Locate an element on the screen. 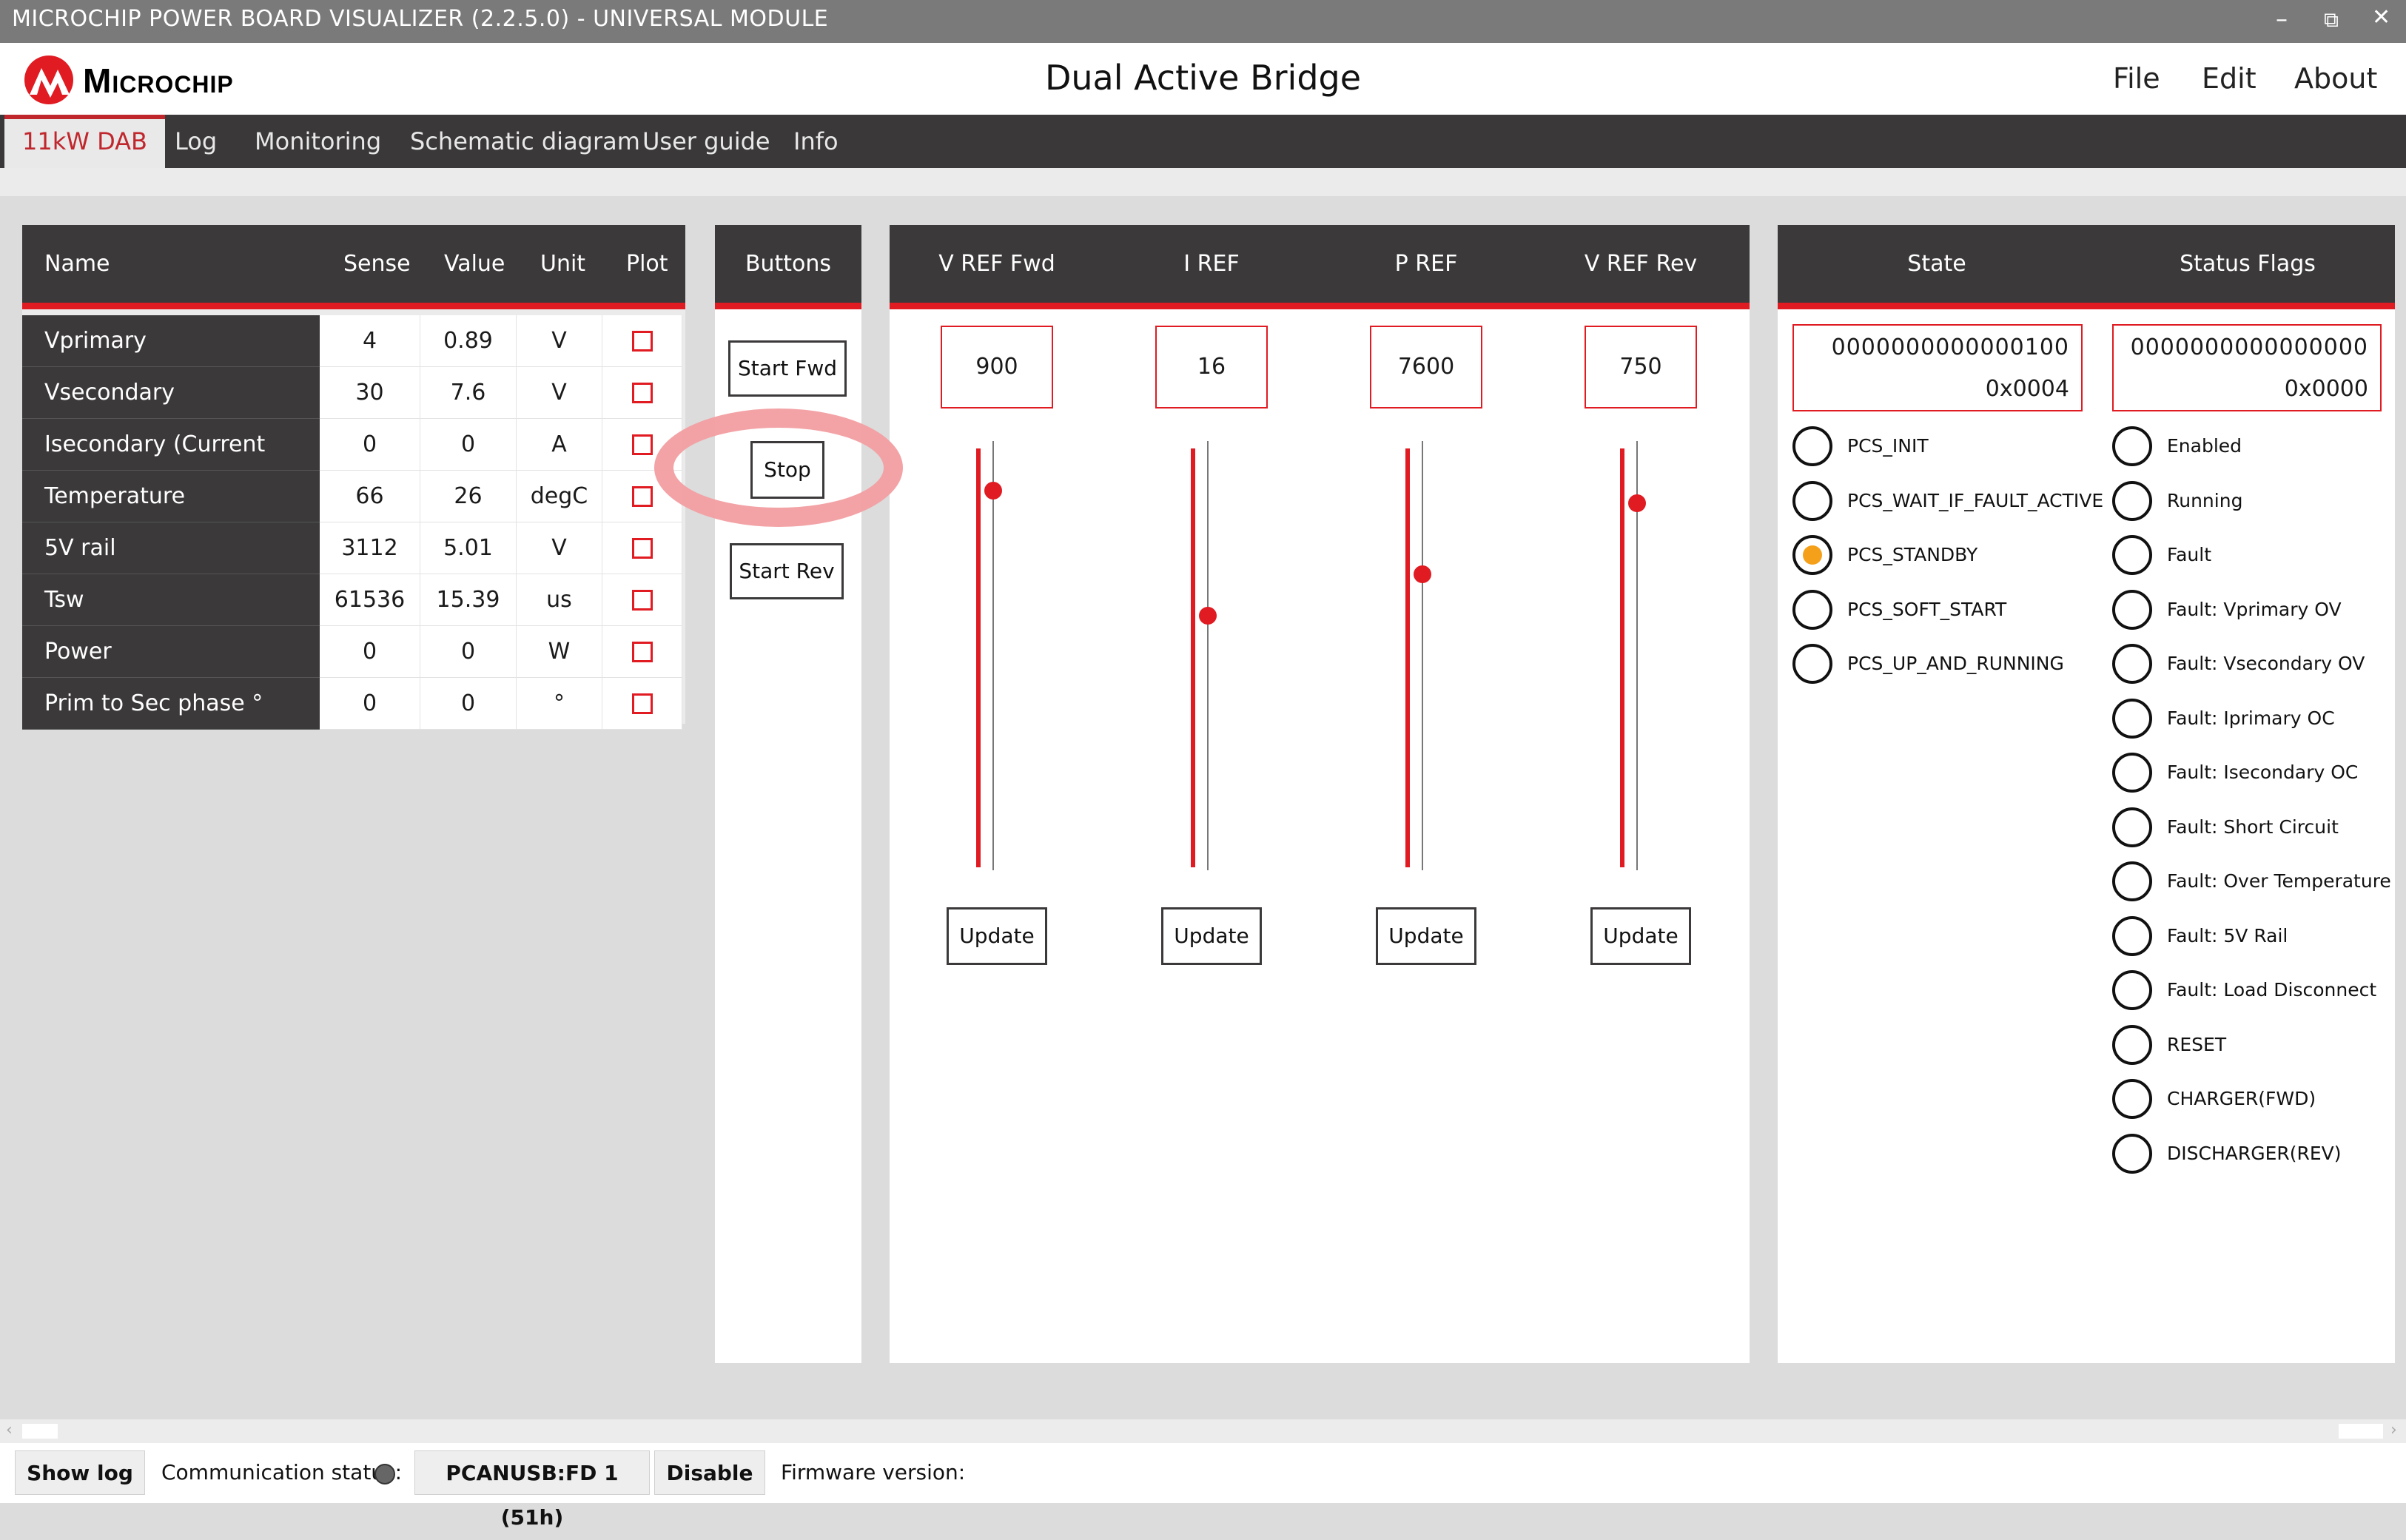  device-button: PCANUSB:FD 1 (51h) is located at coordinates (532, 1490).